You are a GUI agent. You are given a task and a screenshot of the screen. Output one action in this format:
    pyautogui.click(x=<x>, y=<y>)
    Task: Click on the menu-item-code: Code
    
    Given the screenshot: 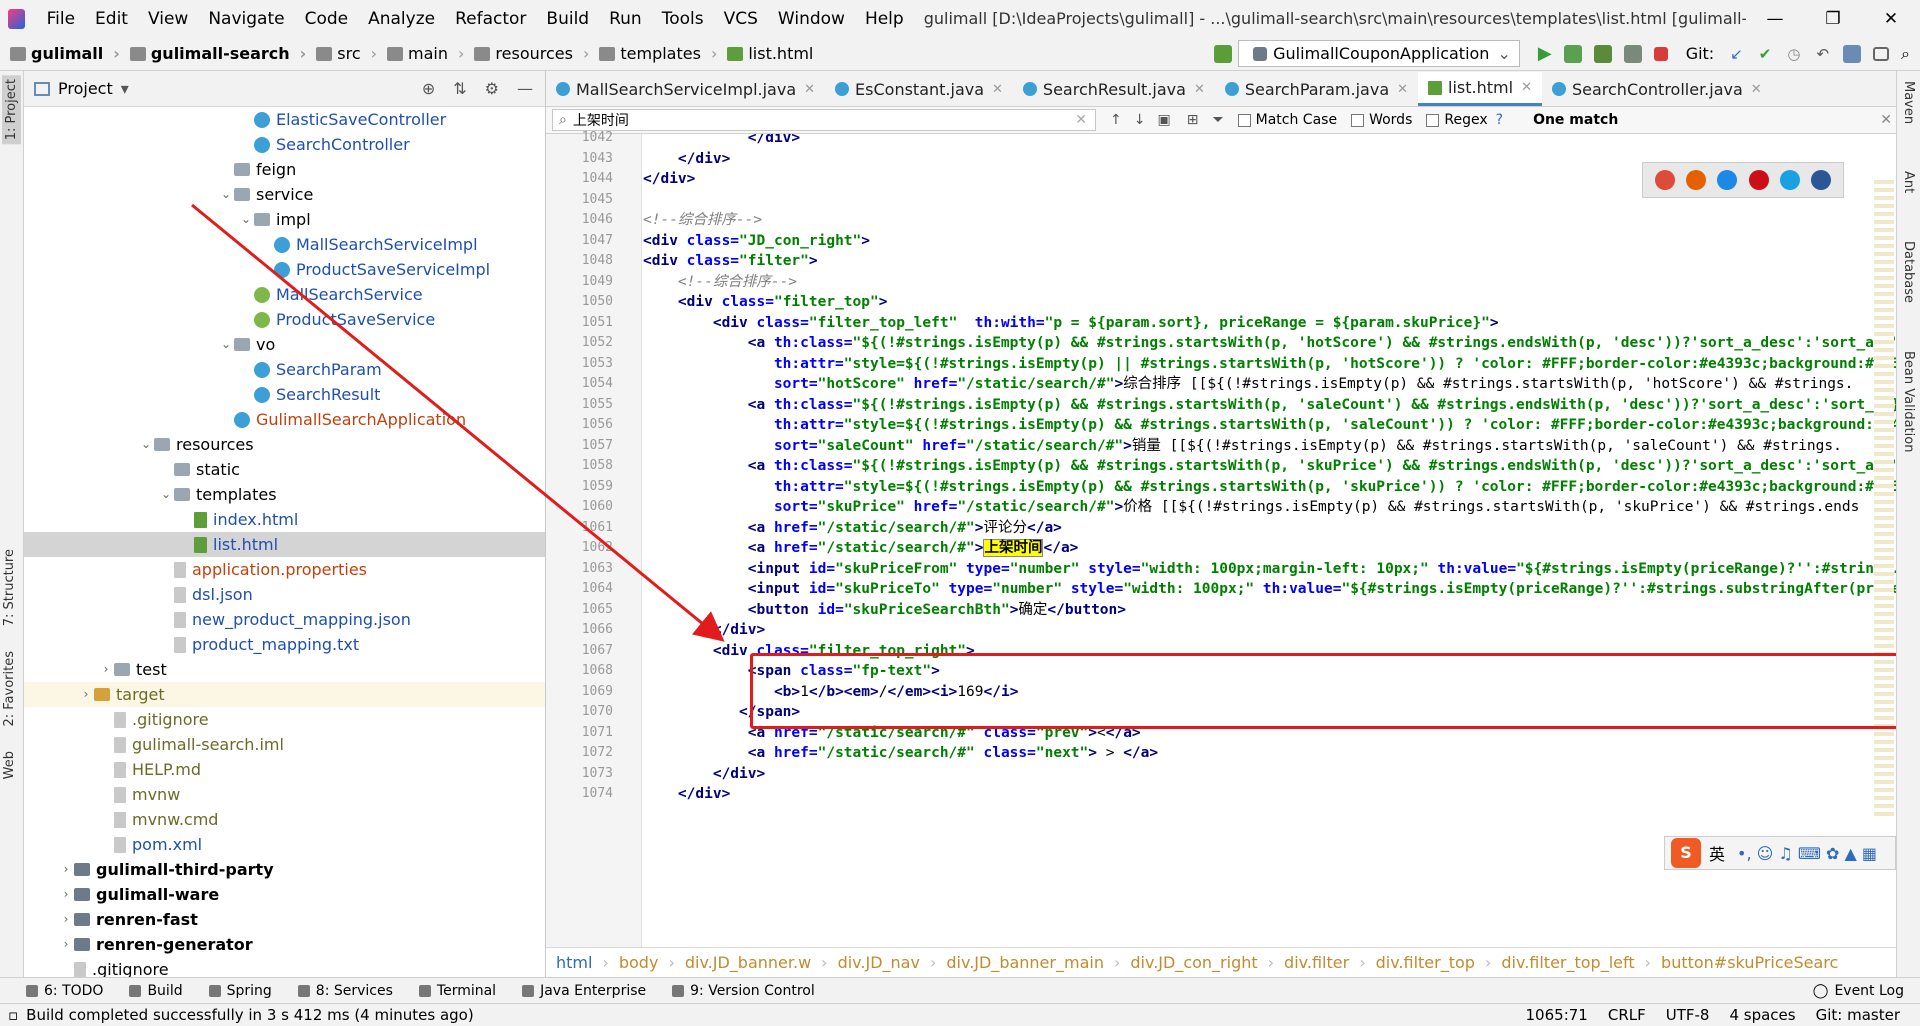 What is the action you would take?
    pyautogui.click(x=327, y=19)
    